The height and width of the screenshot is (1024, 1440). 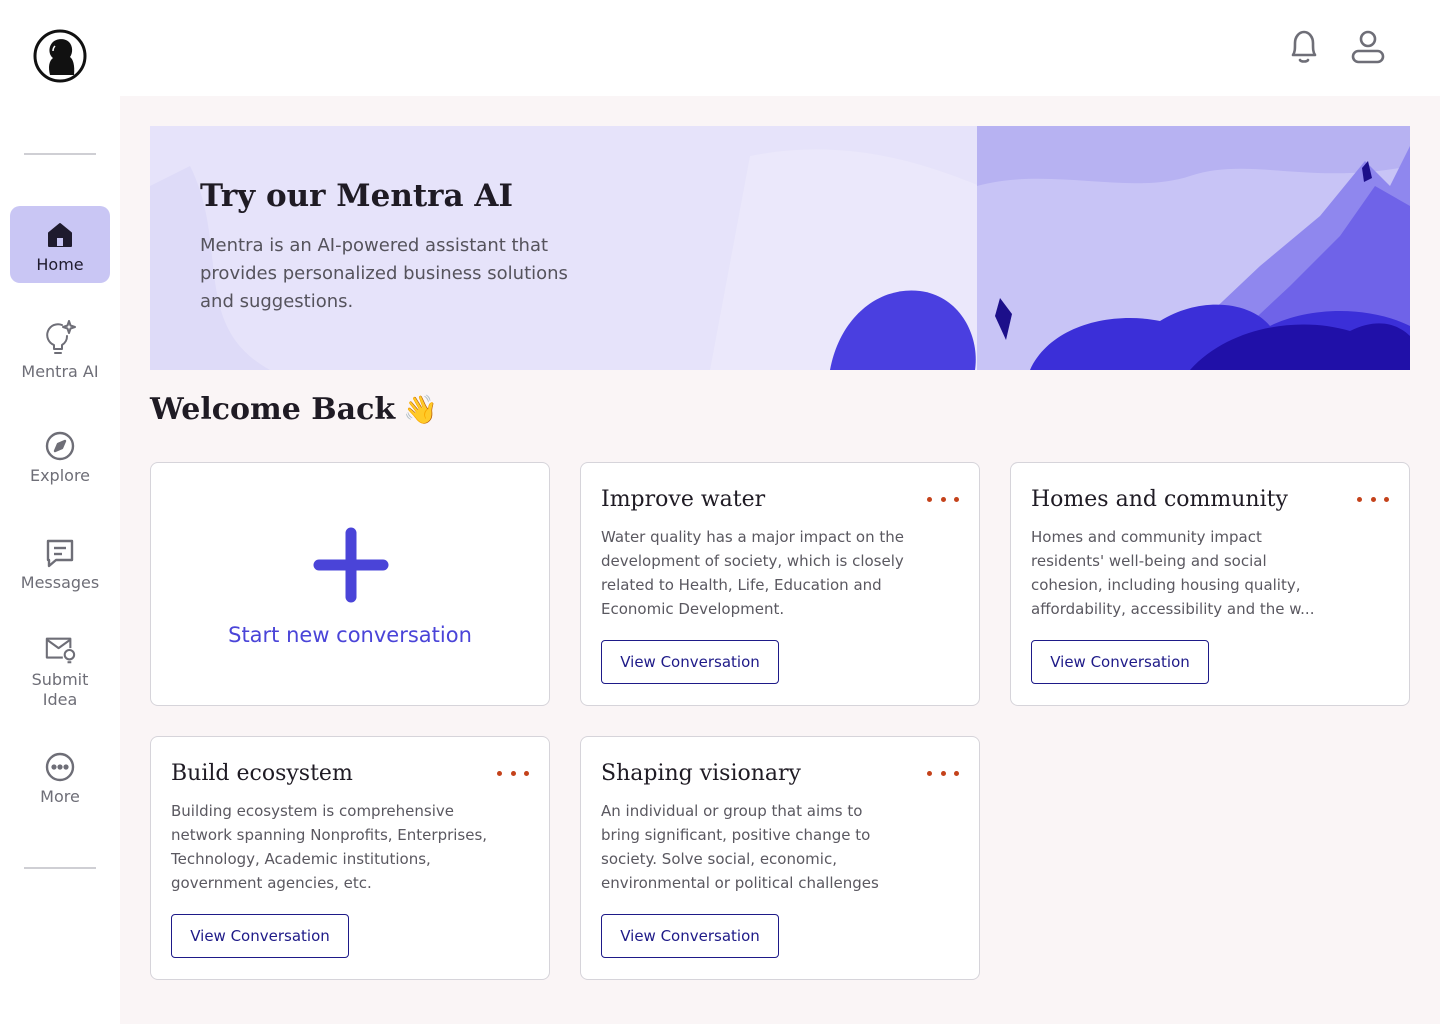 What do you see at coordinates (60, 475) in the screenshot?
I see `sidebar-item-label: Explore` at bounding box center [60, 475].